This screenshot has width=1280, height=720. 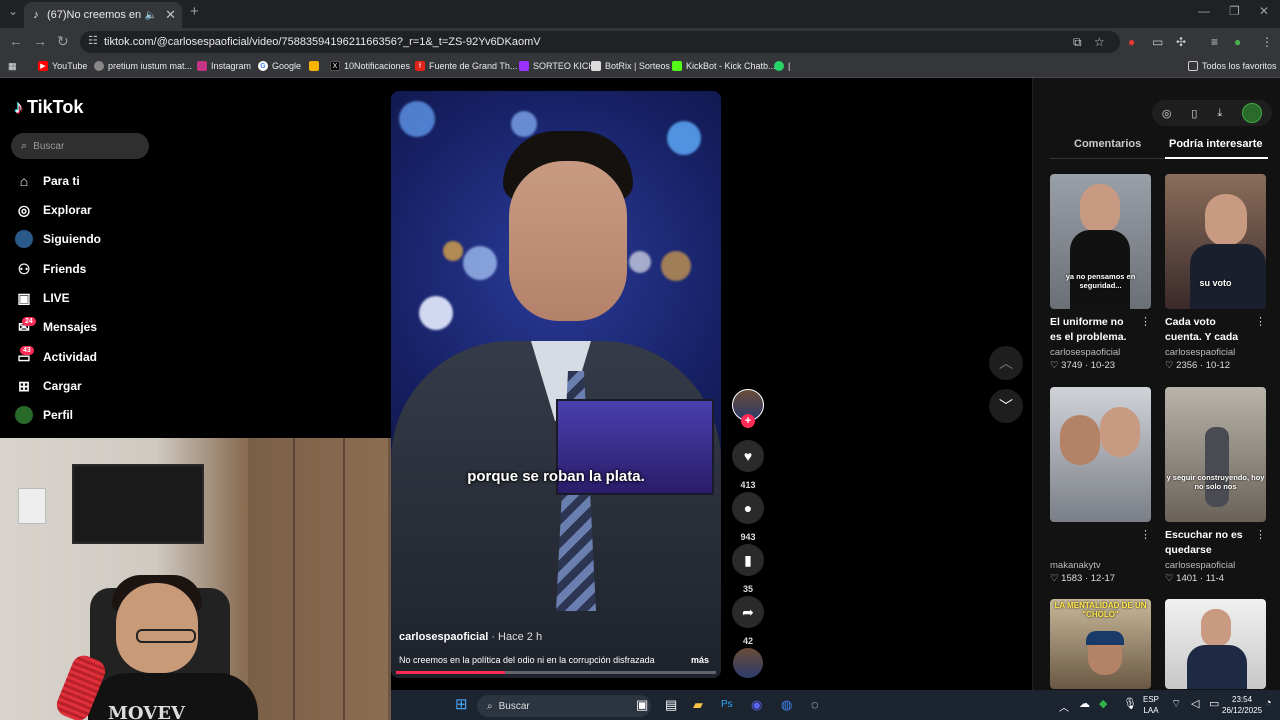 I want to click on nav-siguiendo: Siguiendo, so click(x=58, y=239).